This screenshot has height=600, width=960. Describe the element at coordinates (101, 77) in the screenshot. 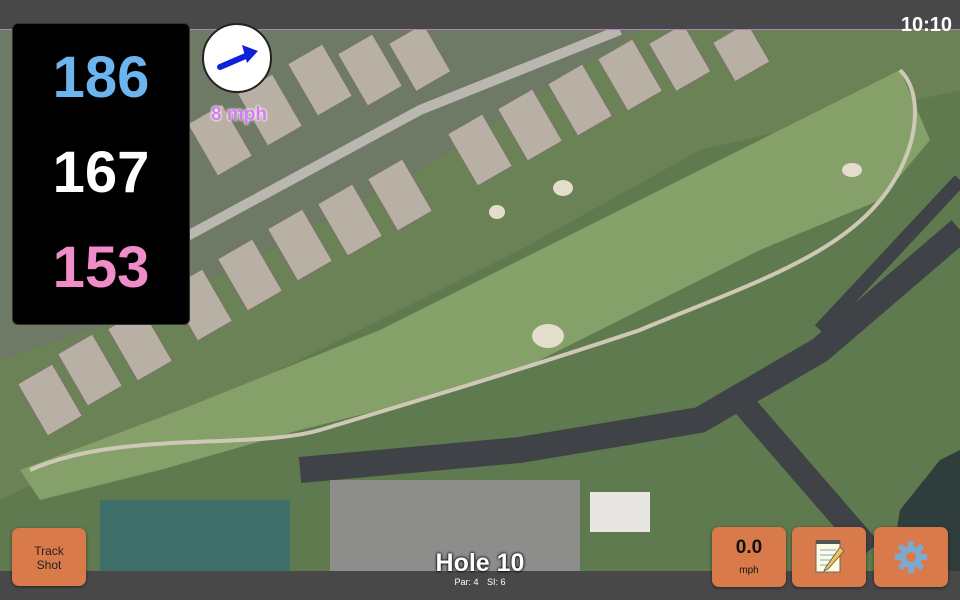

I see `back-distance: 186` at that location.